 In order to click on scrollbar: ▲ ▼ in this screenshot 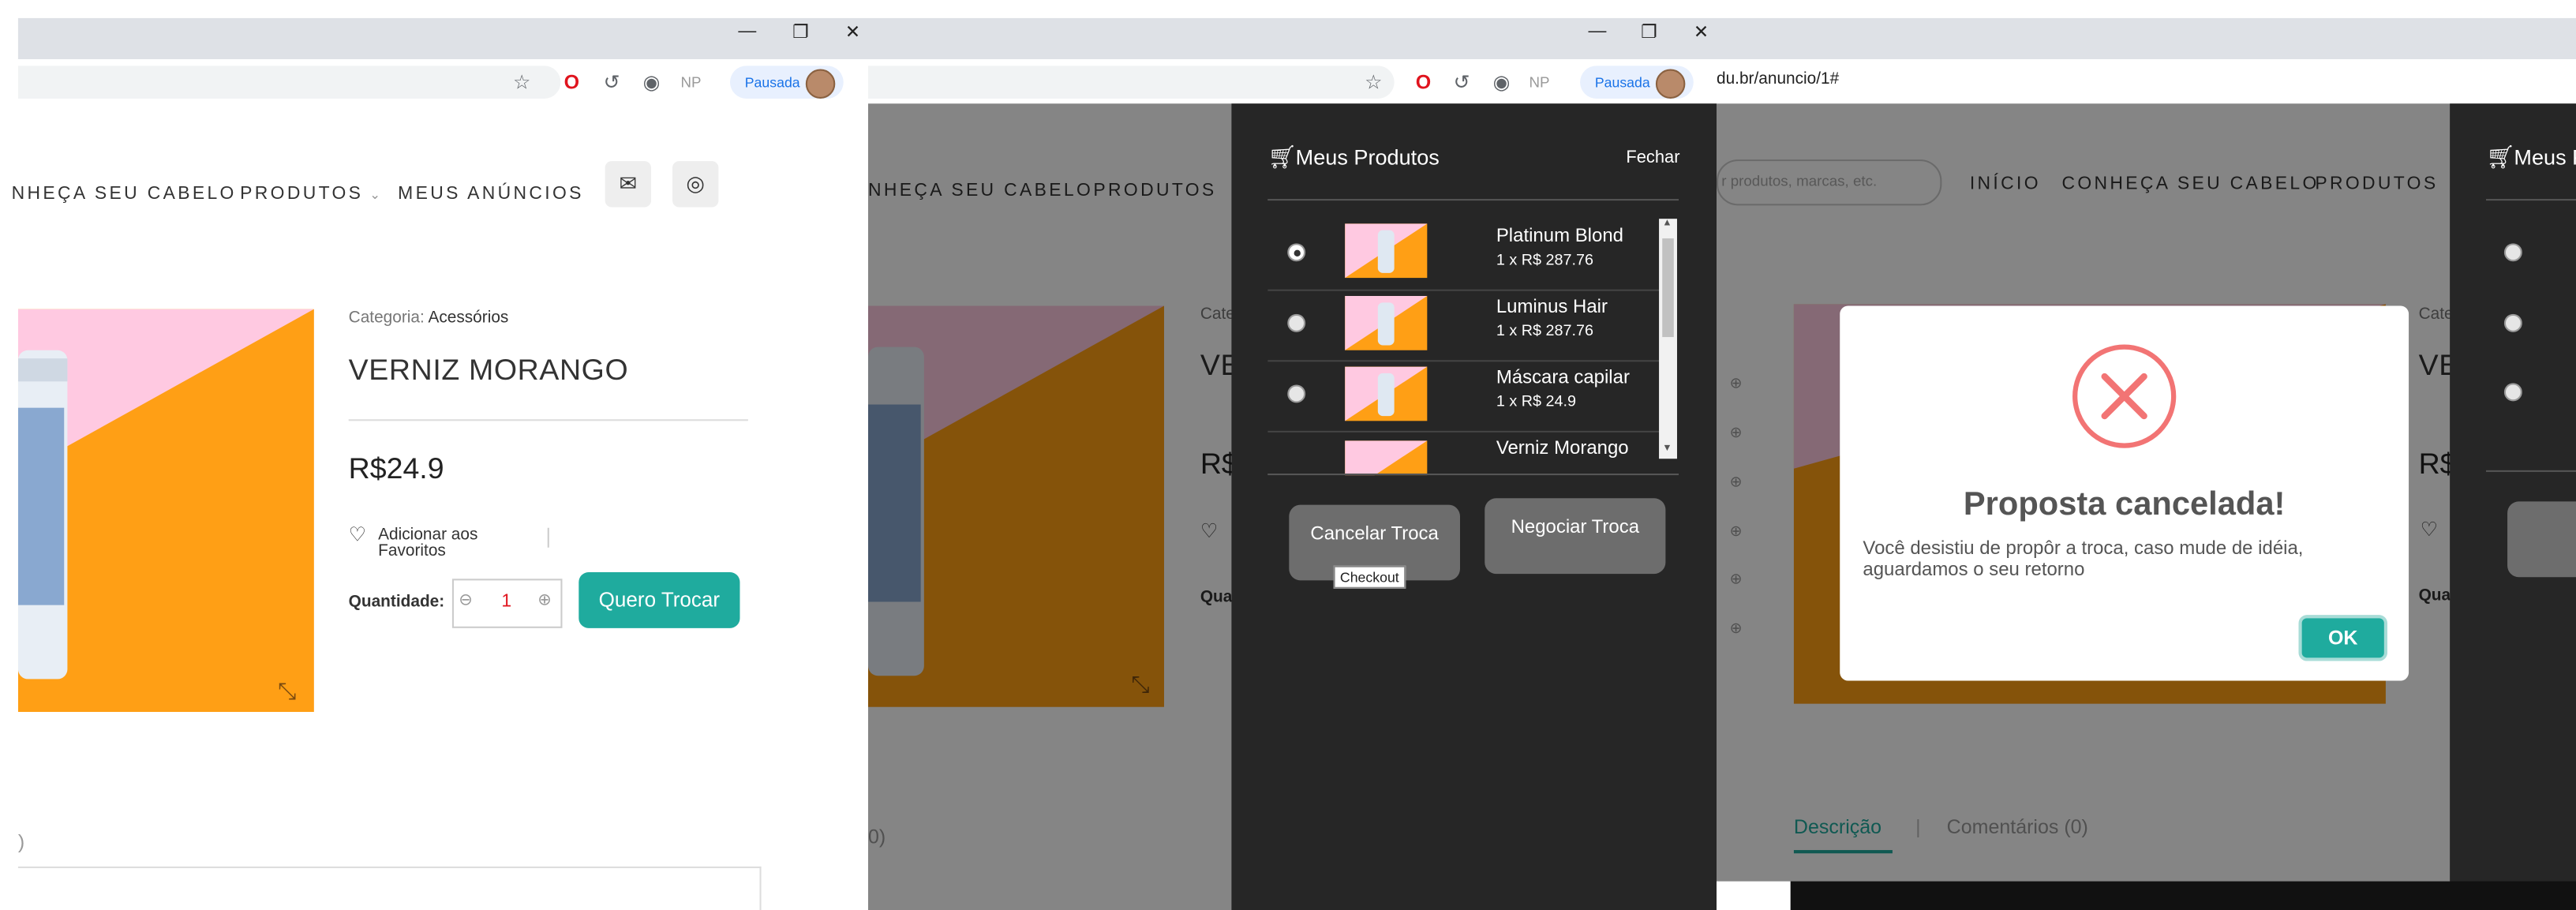, I will do `click(1668, 339)`.